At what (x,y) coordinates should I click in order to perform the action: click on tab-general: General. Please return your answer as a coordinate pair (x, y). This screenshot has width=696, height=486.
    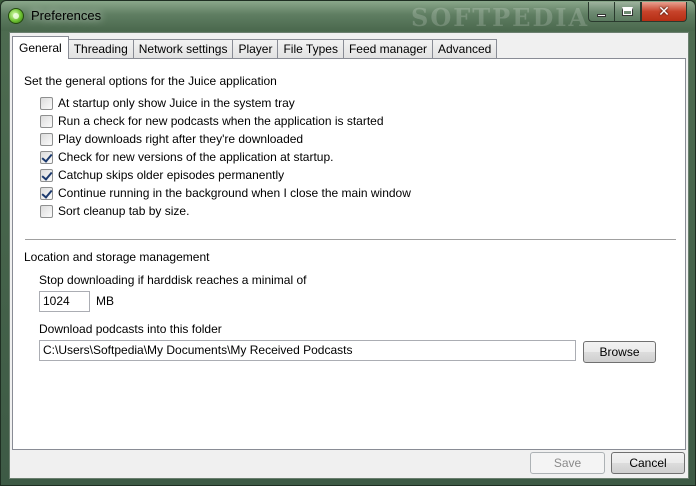
    Looking at the image, I should click on (40, 47).